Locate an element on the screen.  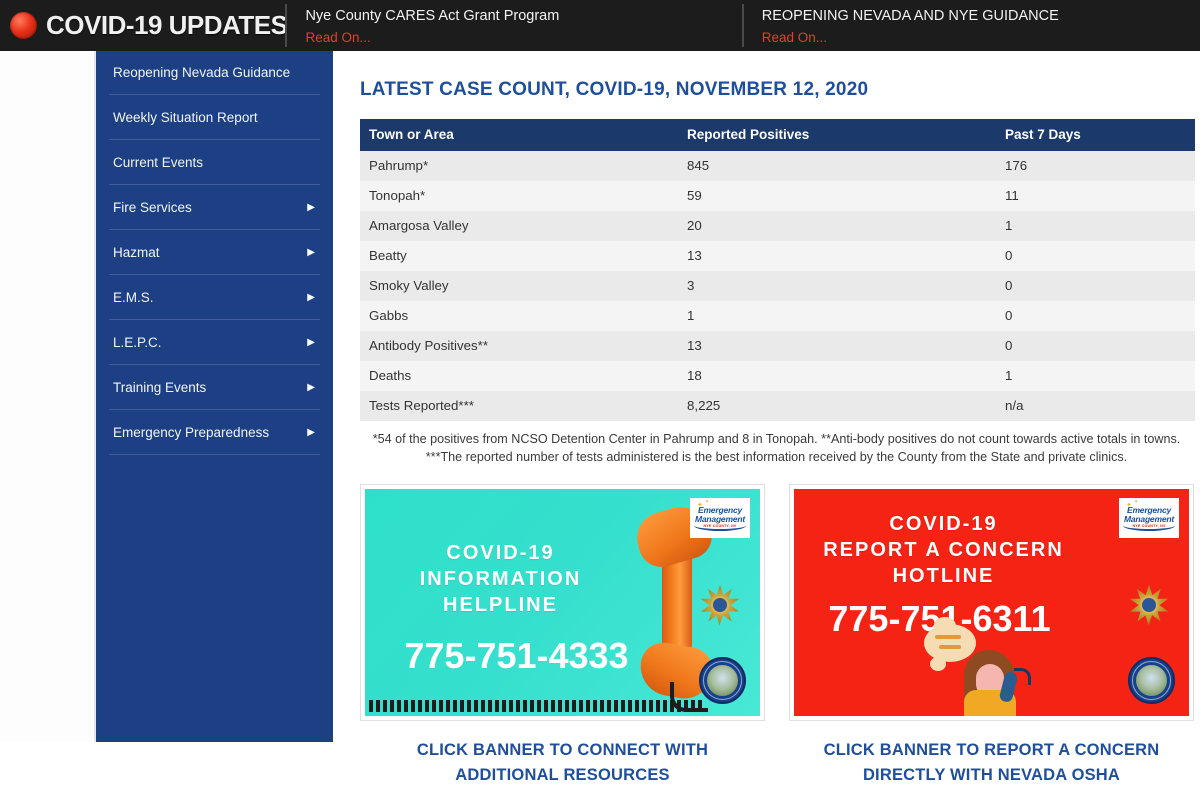
table-row: Beatty 13 0 is located at coordinates (777, 255).